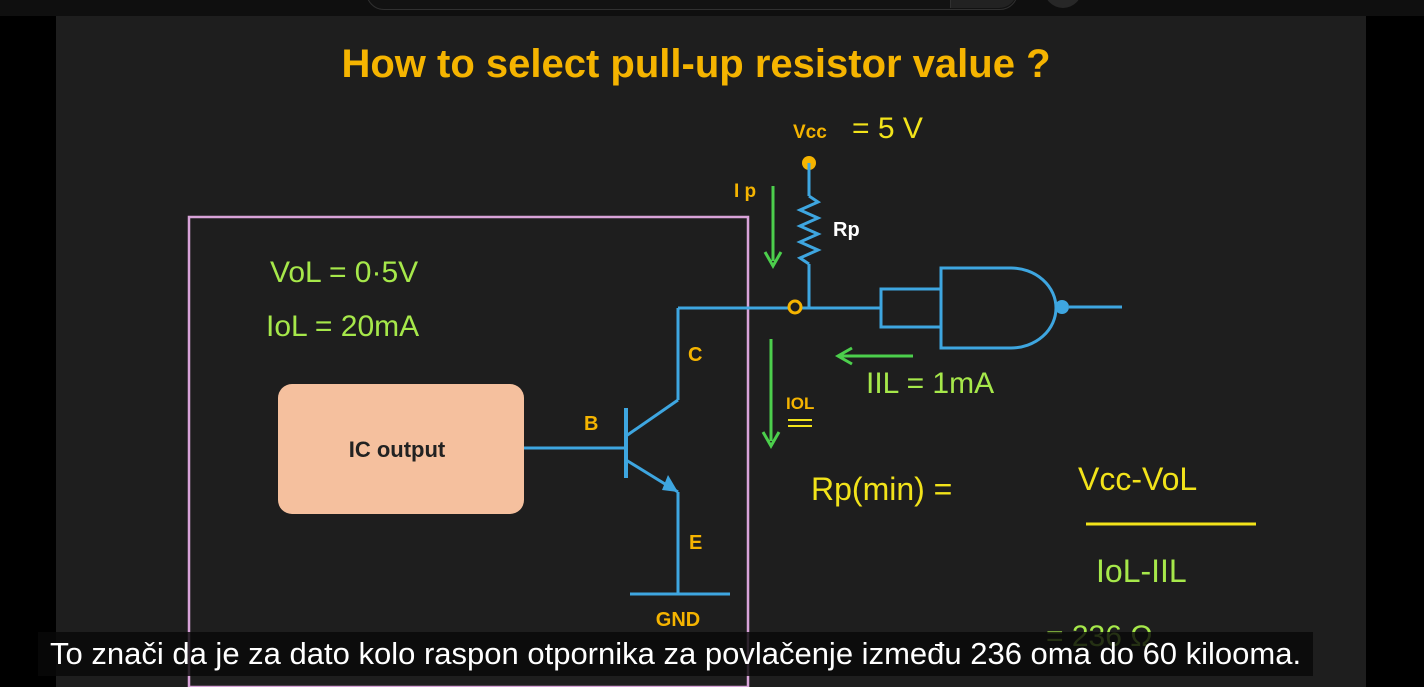  Describe the element at coordinates (692, 5) in the screenshot. I see `search-input` at that location.